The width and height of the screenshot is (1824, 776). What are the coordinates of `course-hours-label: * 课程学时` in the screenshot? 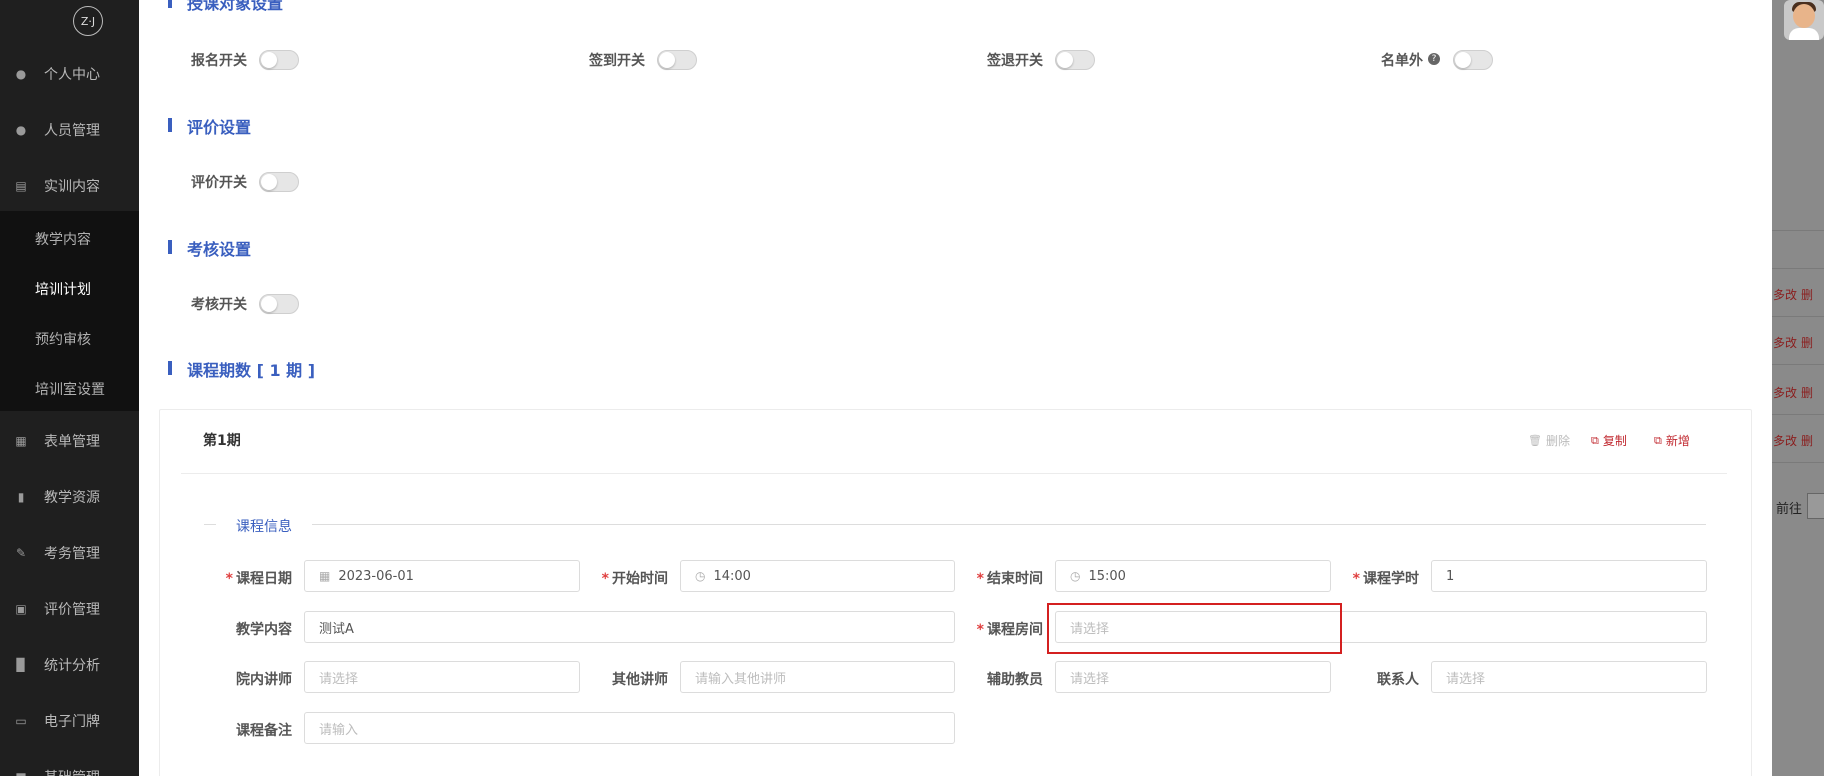 It's located at (1385, 579).